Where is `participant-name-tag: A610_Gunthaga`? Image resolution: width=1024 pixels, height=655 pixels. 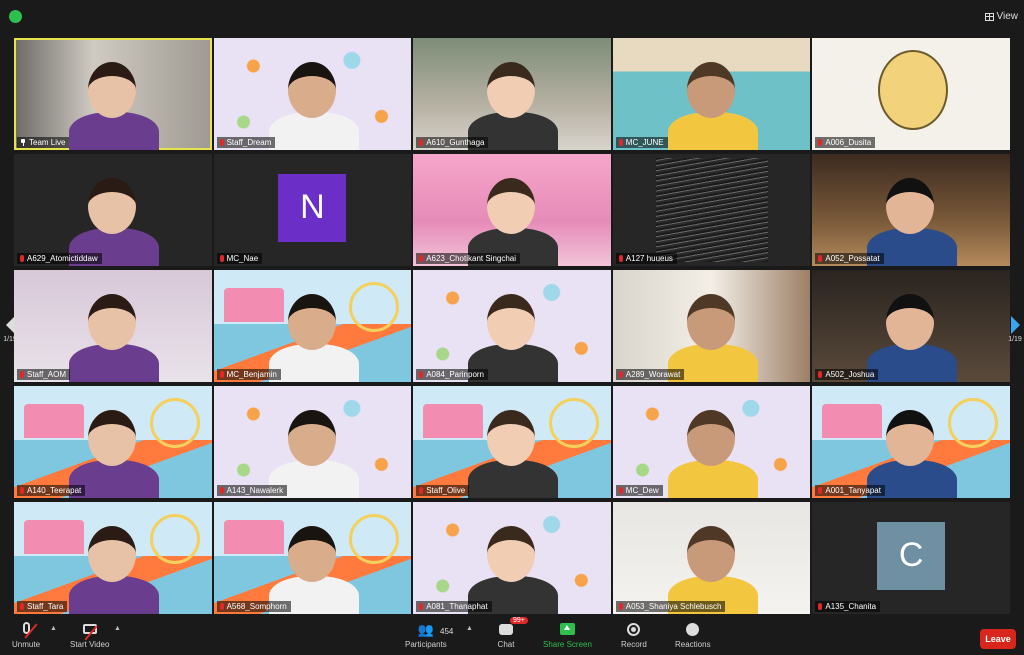 participant-name-tag: A610_Gunthaga is located at coordinates (452, 142).